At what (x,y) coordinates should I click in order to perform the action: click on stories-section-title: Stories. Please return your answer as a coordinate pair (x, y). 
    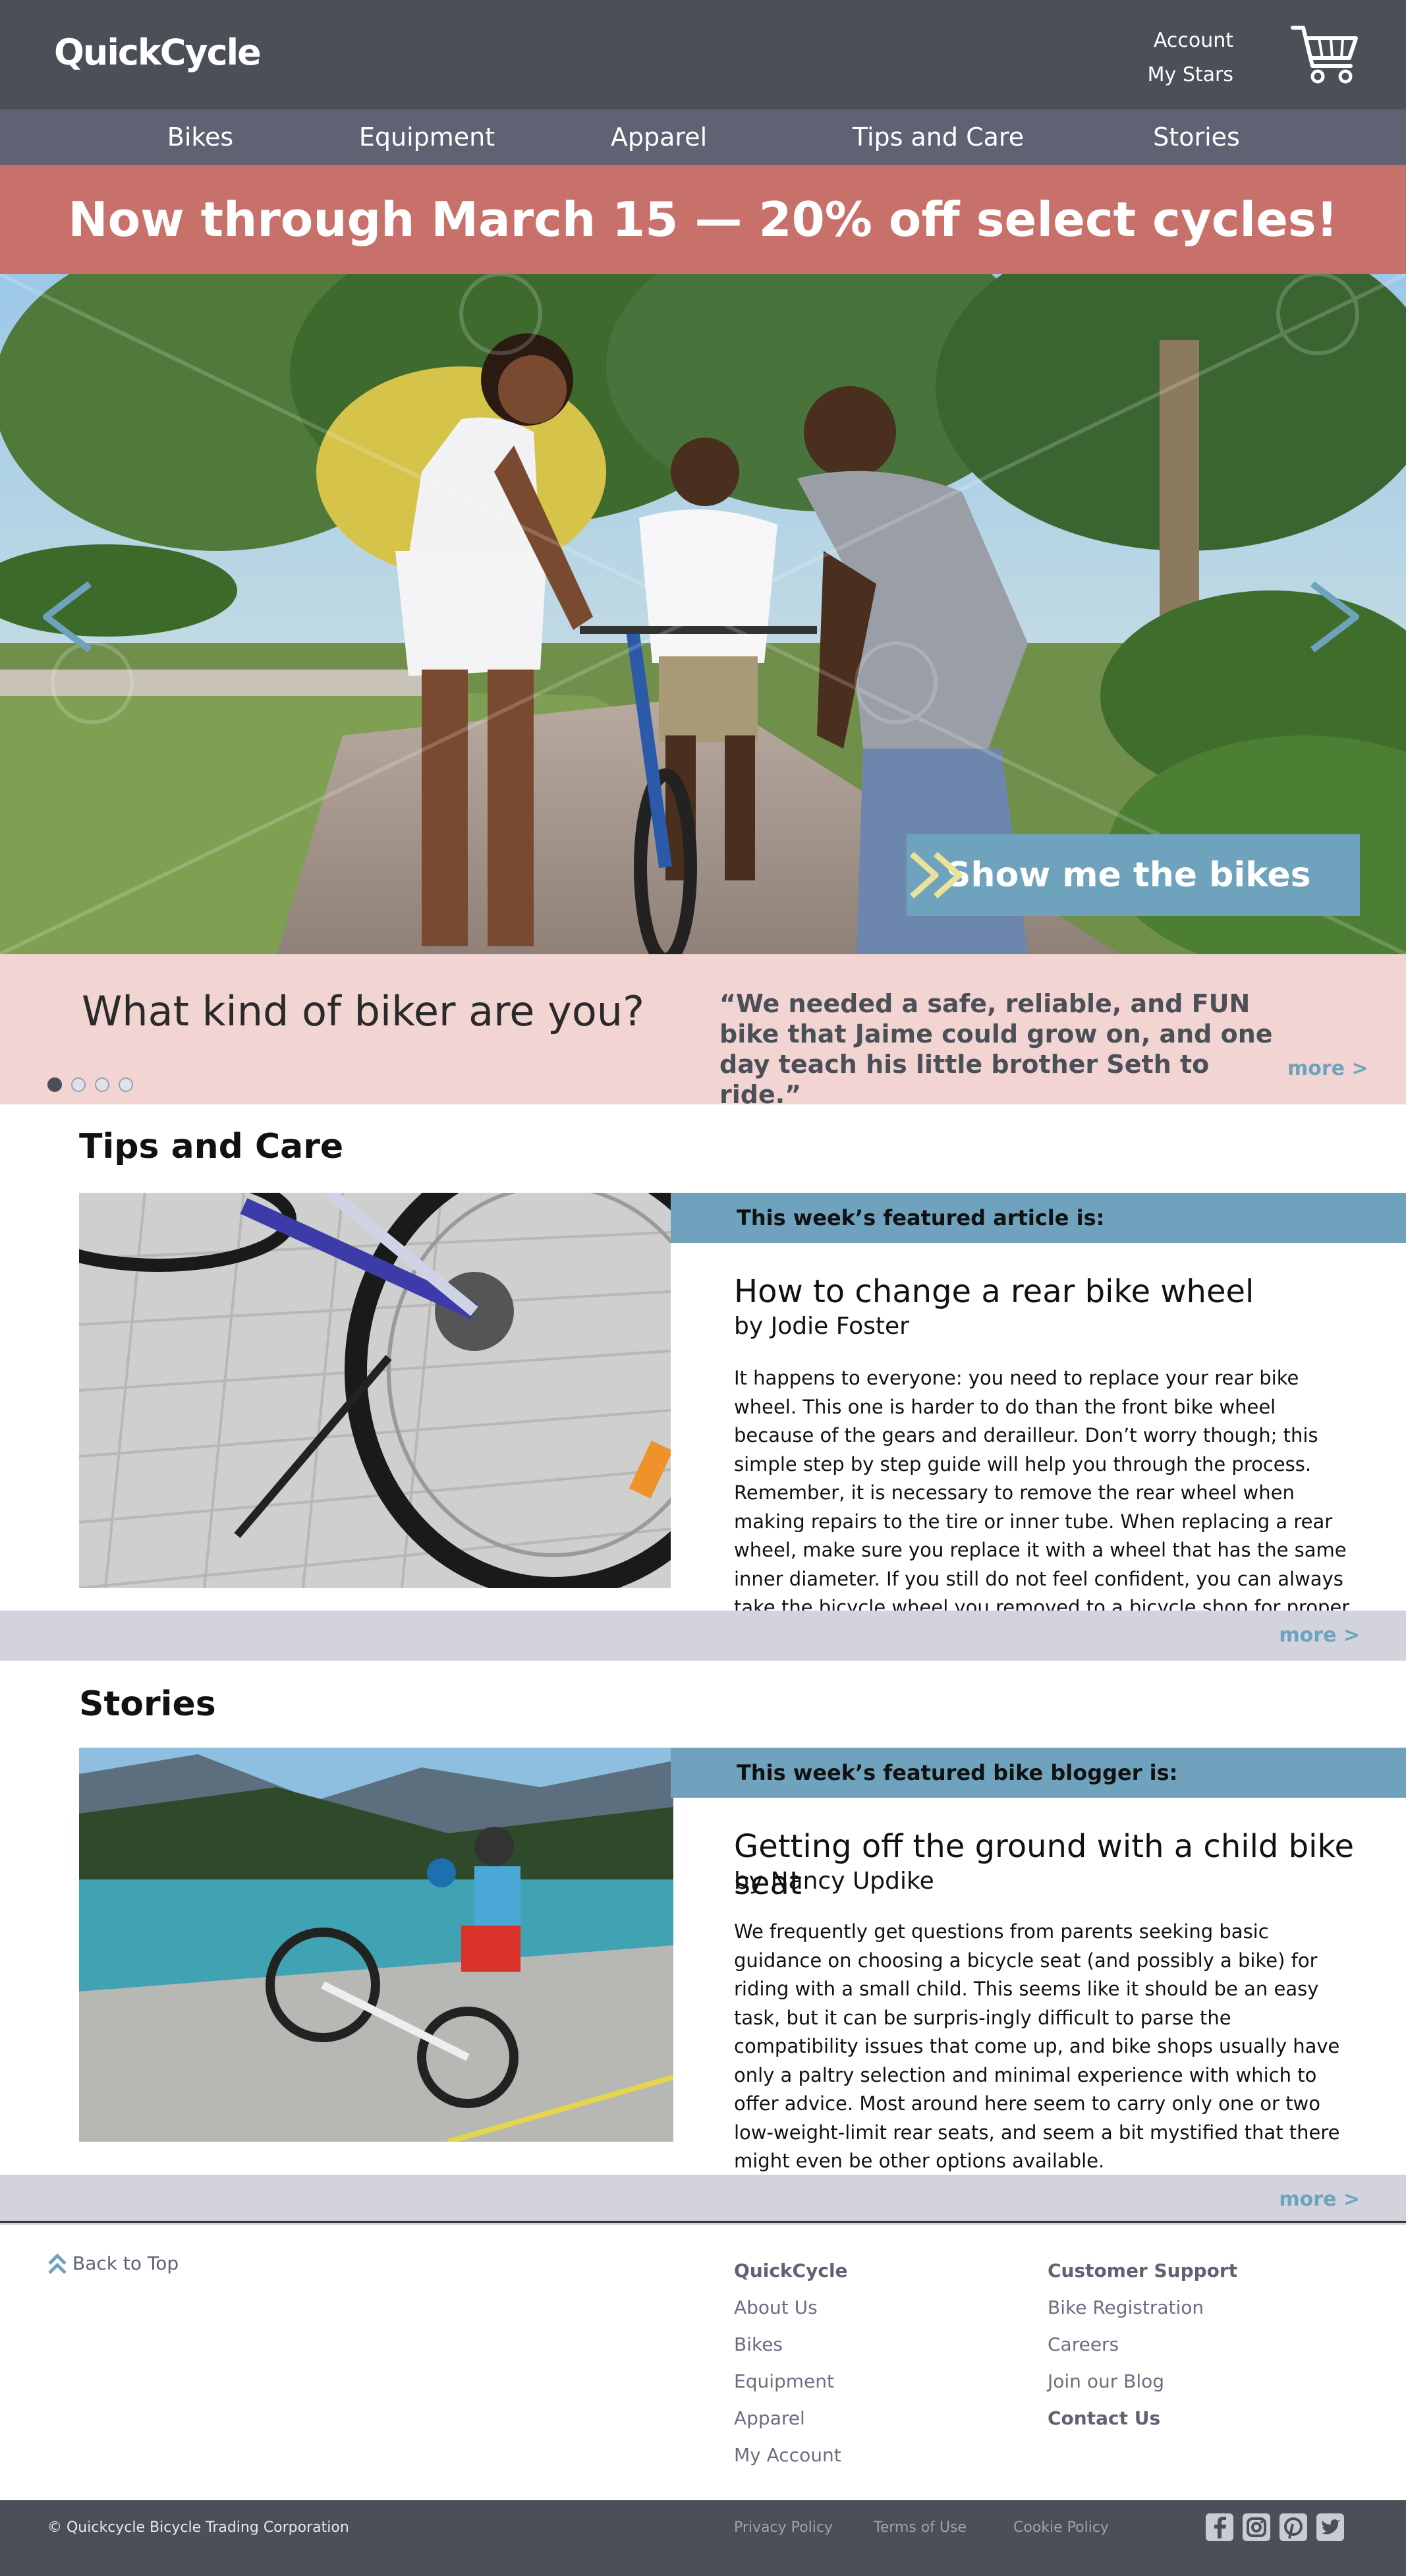
    Looking at the image, I should click on (147, 1704).